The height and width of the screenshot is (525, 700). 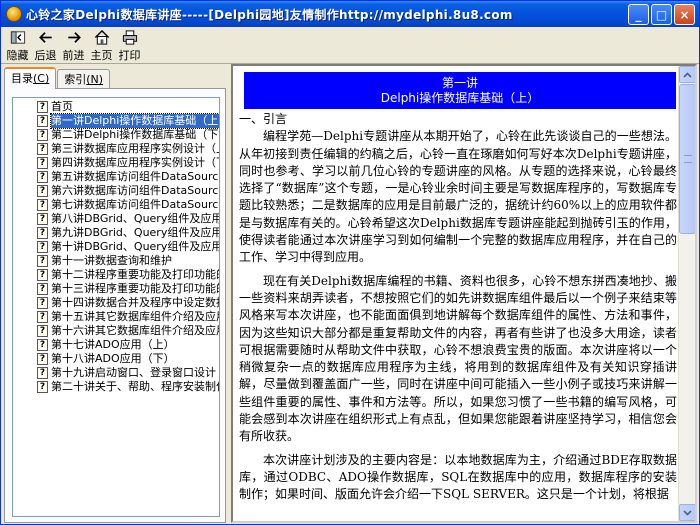 What do you see at coordinates (113, 344) in the screenshot?
I see `tree-item-label: 第十七讲ADO应用（上）` at bounding box center [113, 344].